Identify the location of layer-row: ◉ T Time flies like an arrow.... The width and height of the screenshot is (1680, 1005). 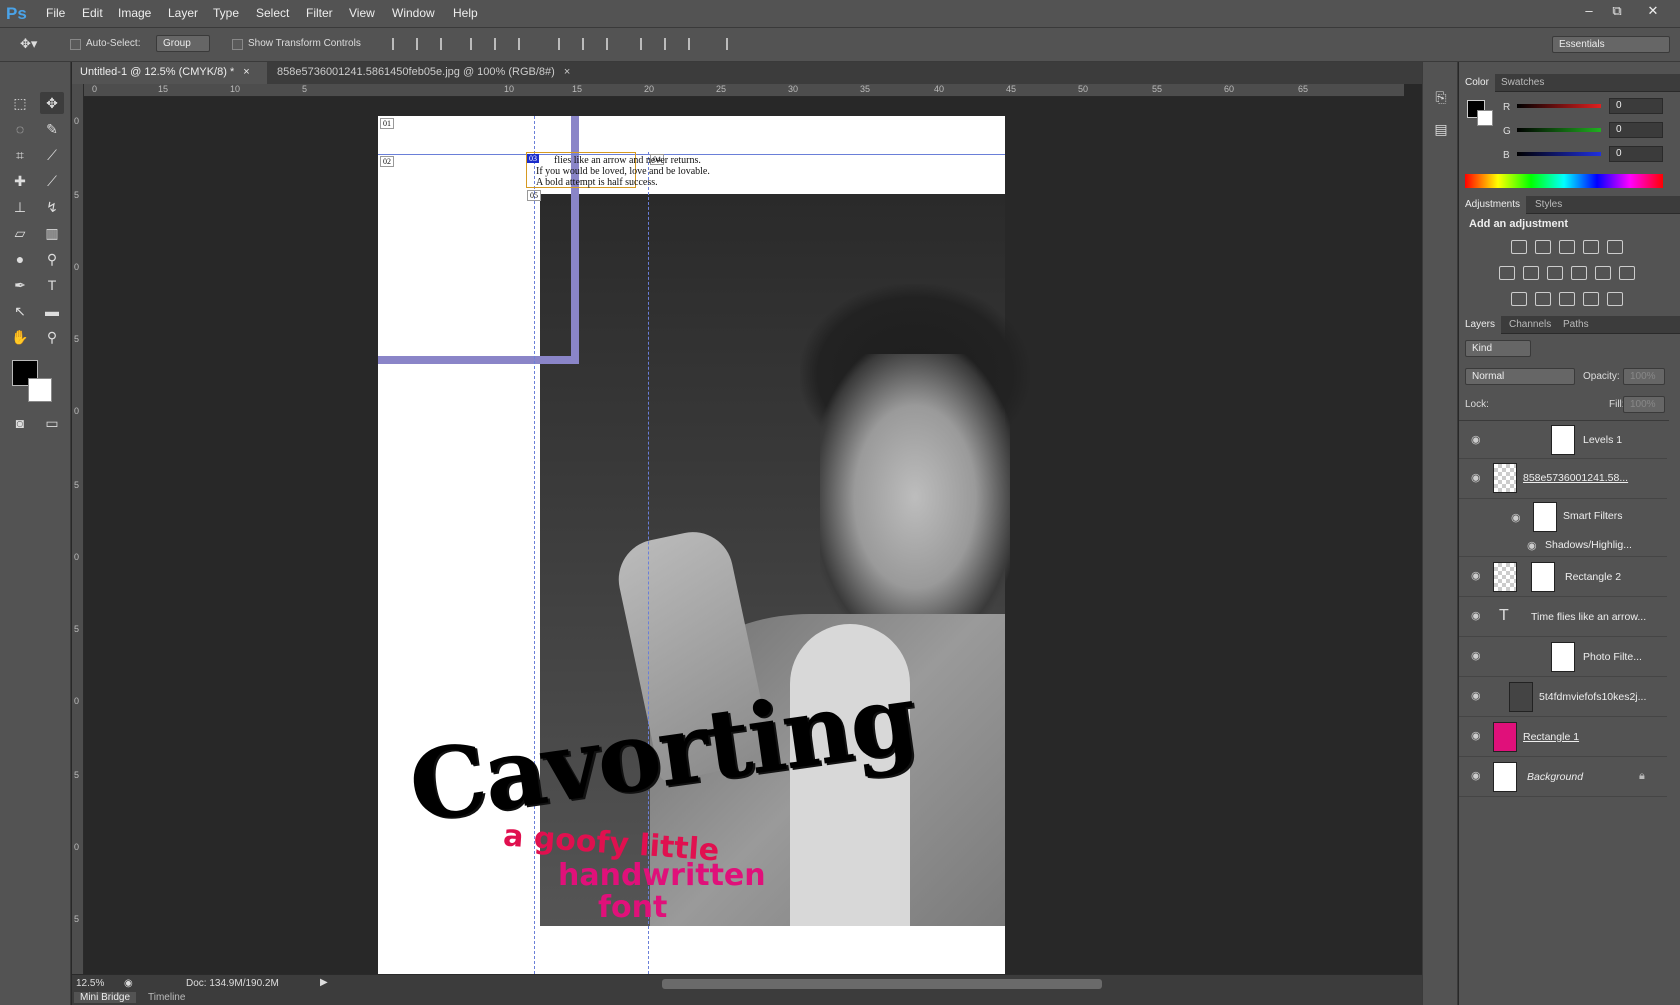
(1563, 617).